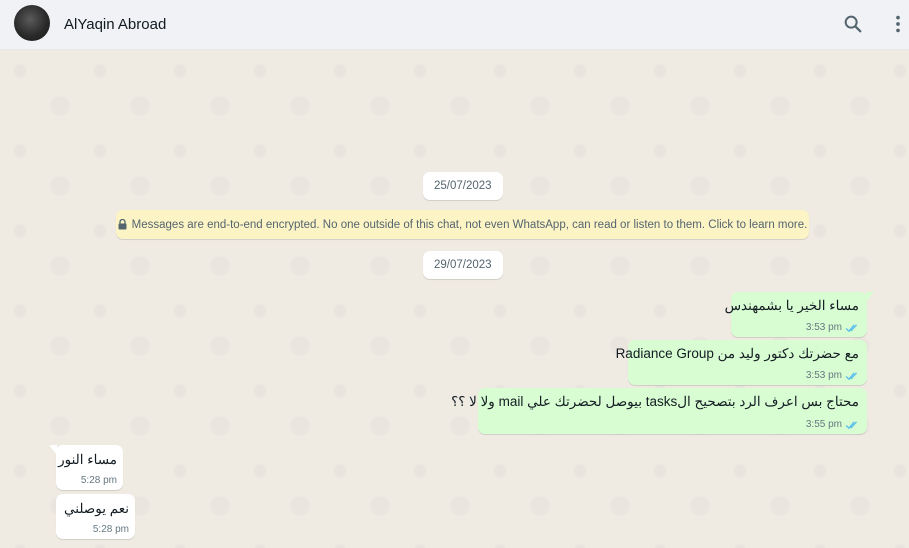  I want to click on message-text: مساء النور, so click(87, 459).